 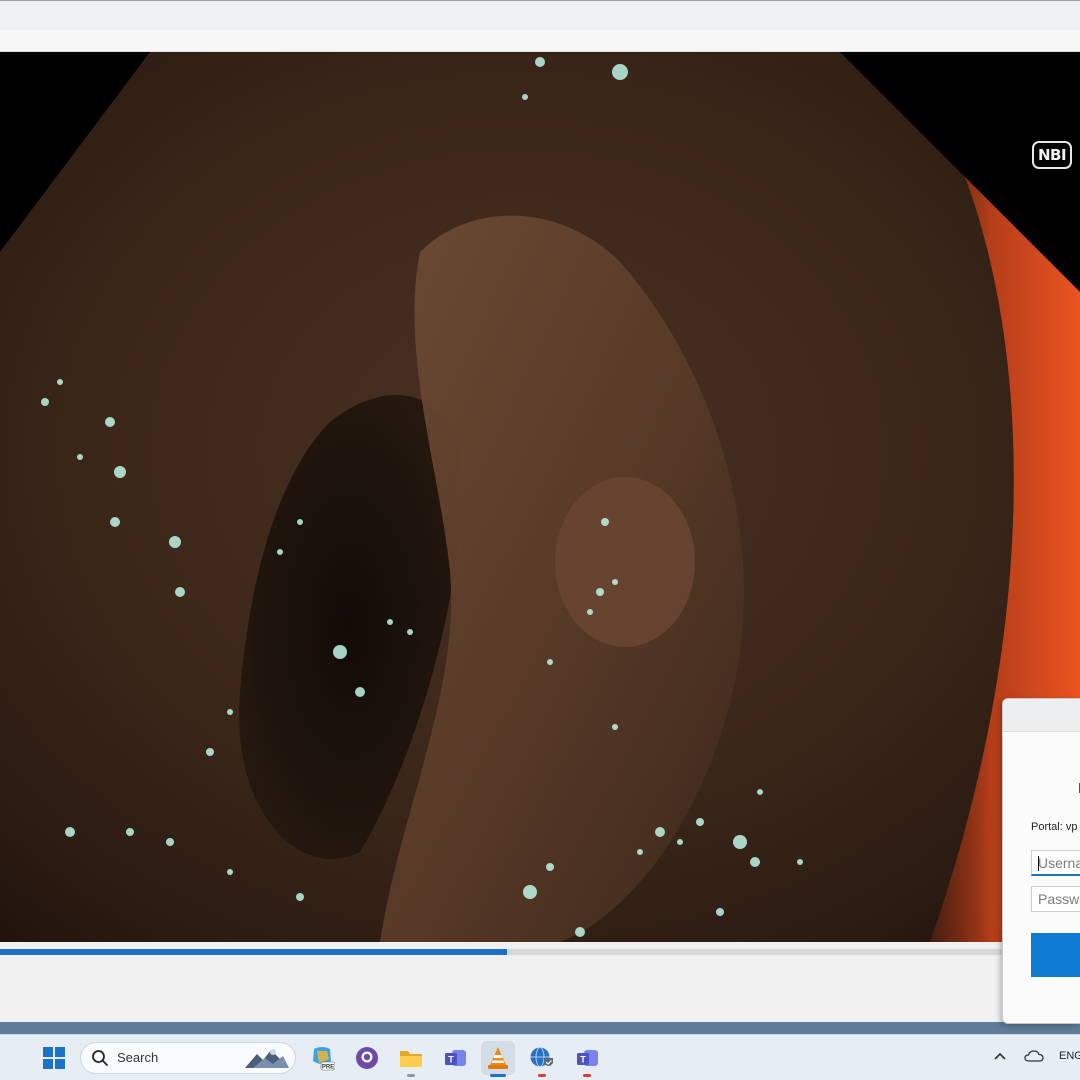 What do you see at coordinates (254, 952) in the screenshot?
I see `seek-bar-progress` at bounding box center [254, 952].